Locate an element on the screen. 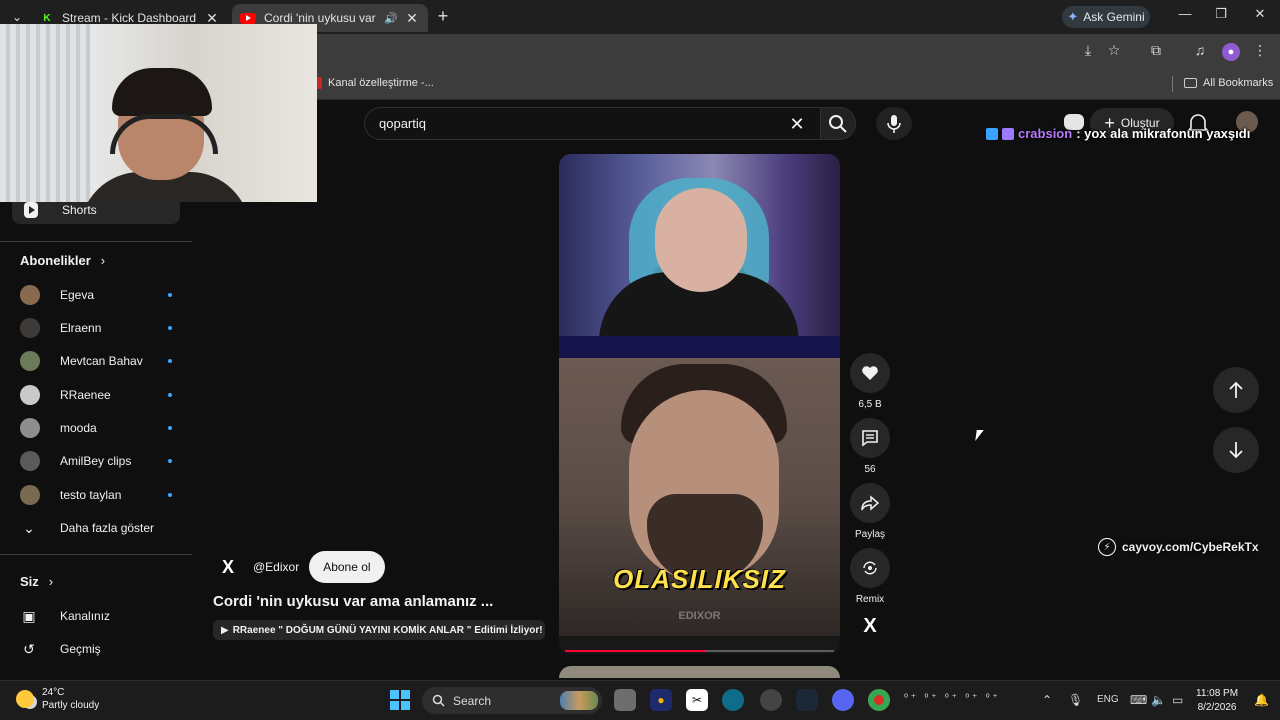 Image resolution: width=1280 pixels, height=720 pixels. subscription-name: Egeva is located at coordinates (77, 295).